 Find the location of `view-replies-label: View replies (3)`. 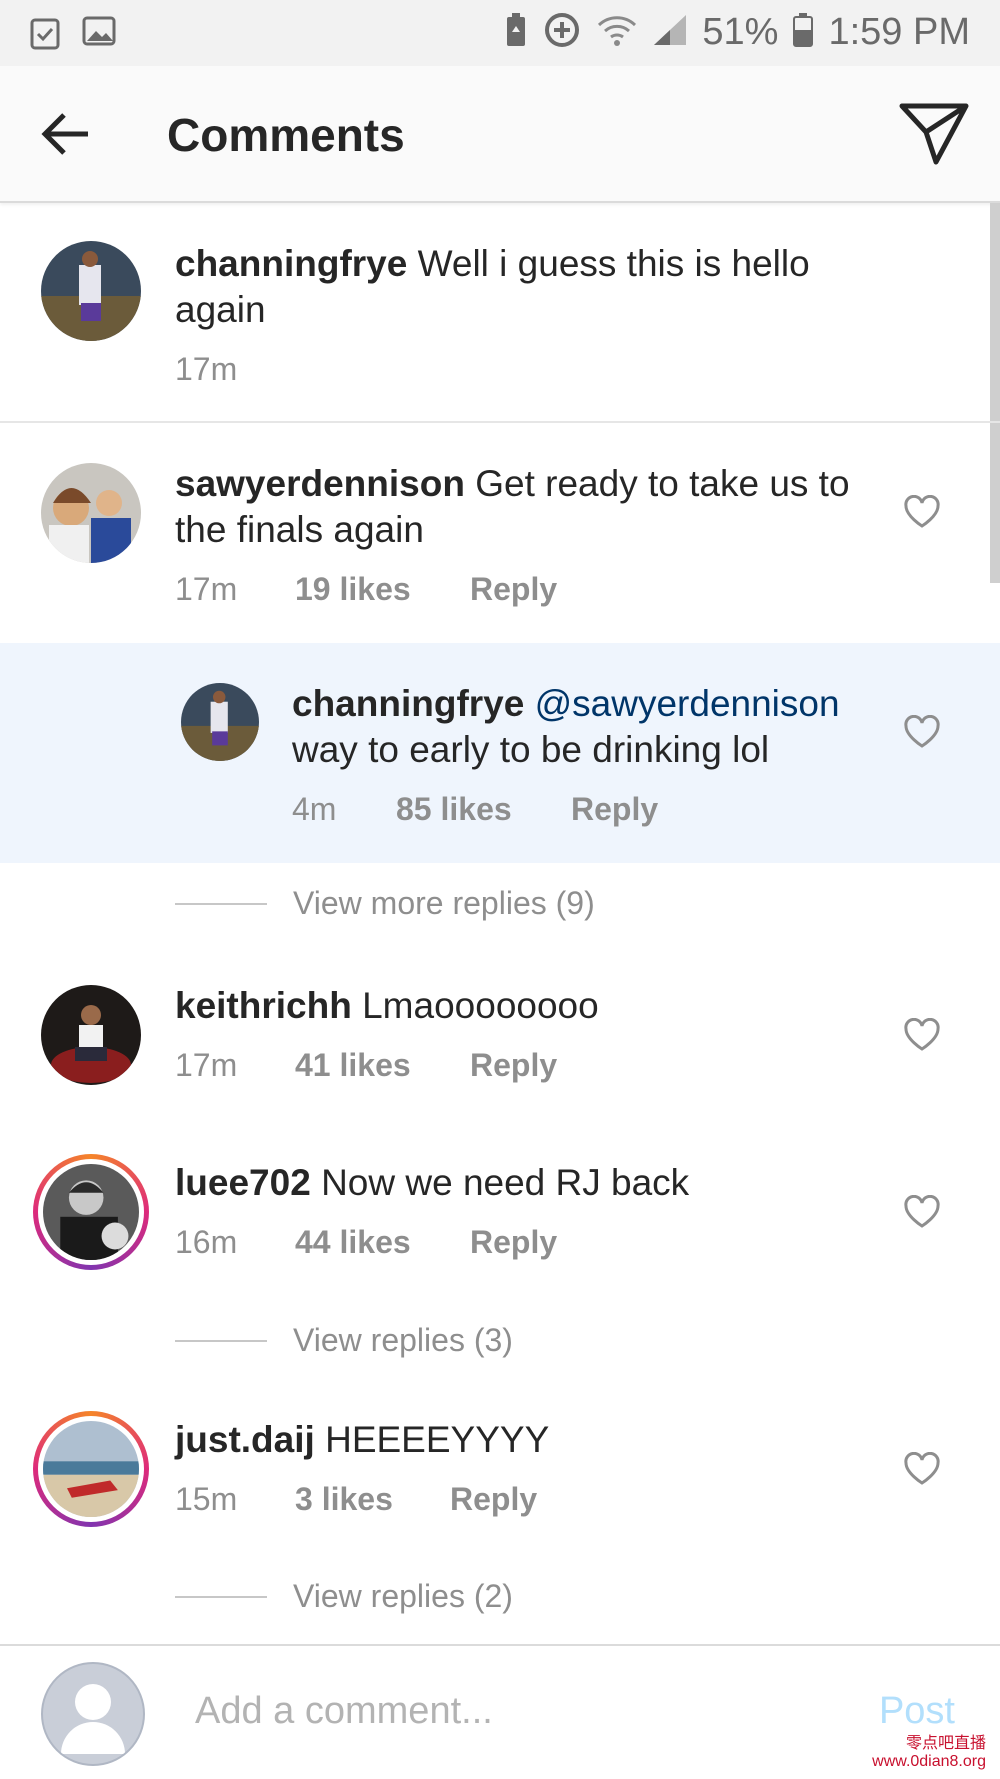

view-replies-label: View replies (3) is located at coordinates (403, 1340).